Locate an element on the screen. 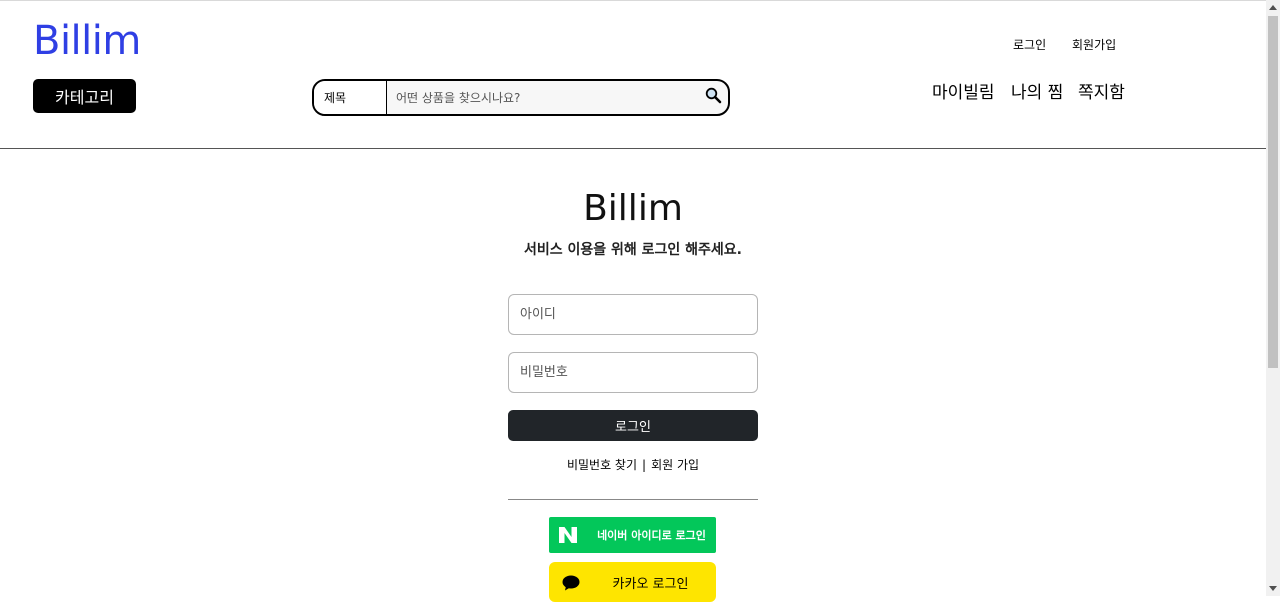 The height and width of the screenshot is (602, 1280). top-border is located at coordinates (633, 0).